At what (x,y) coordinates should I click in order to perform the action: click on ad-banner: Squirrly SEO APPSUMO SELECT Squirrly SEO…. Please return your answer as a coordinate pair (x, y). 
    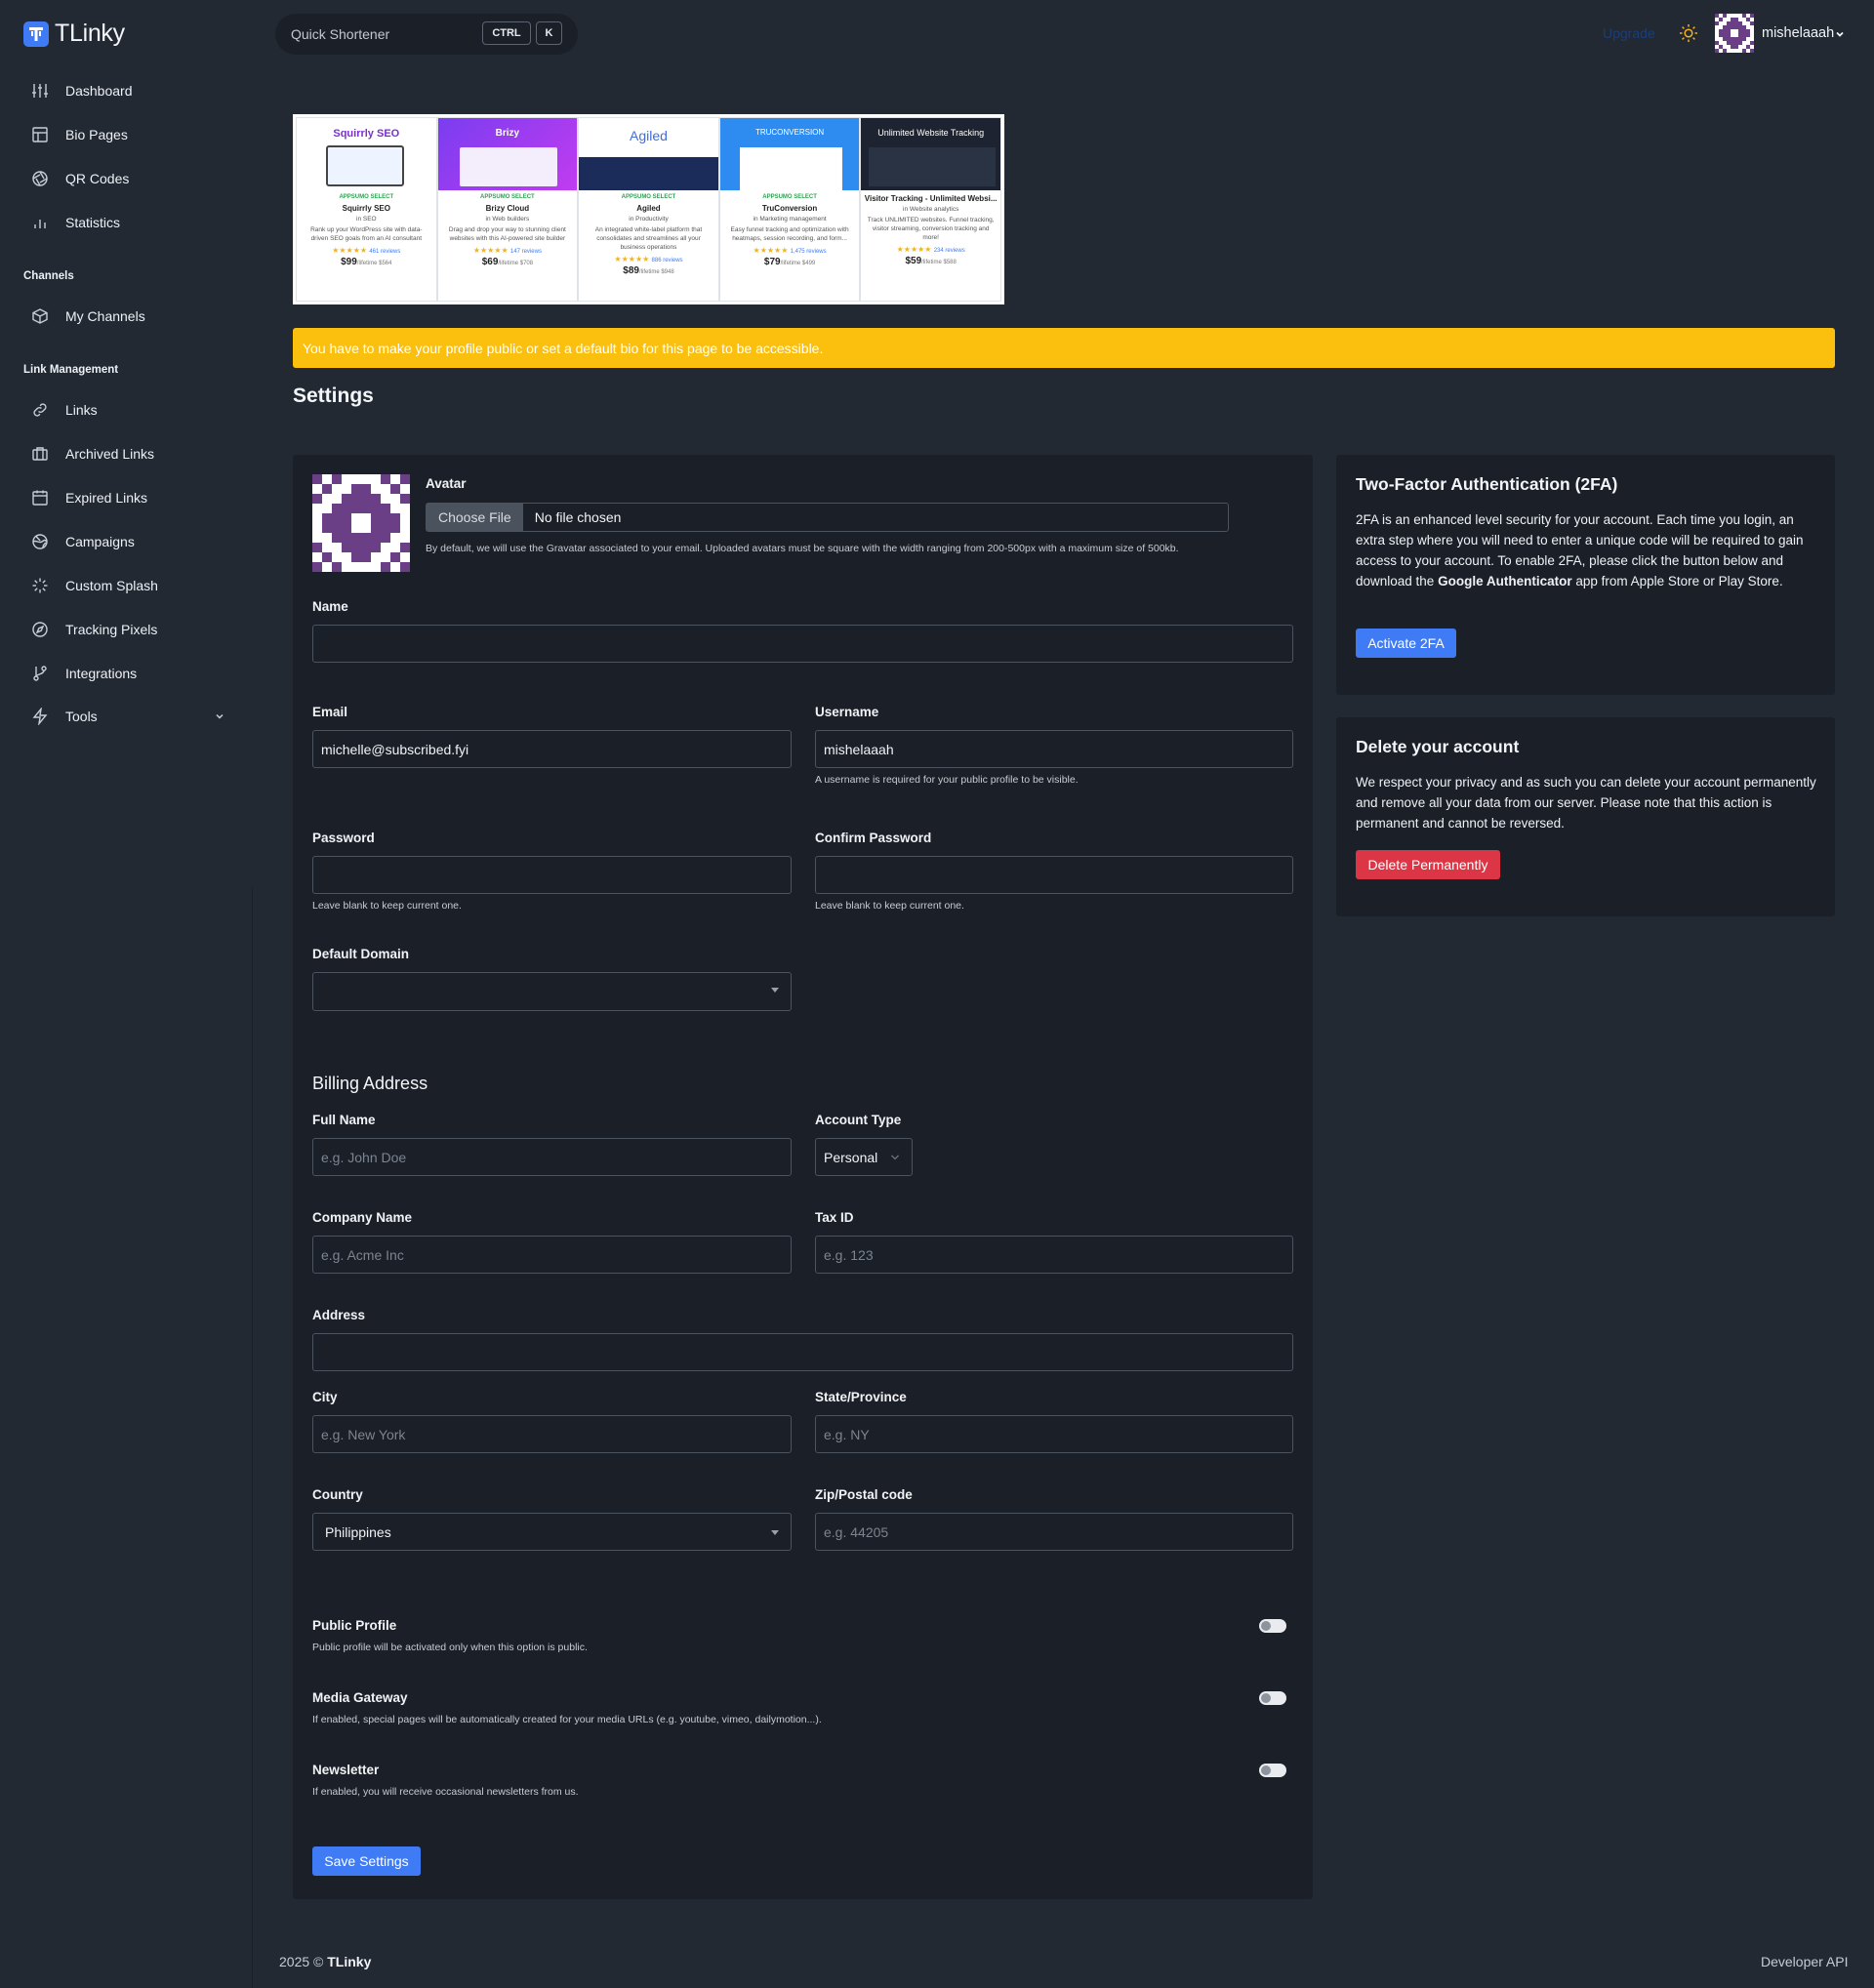
    Looking at the image, I should click on (648, 209).